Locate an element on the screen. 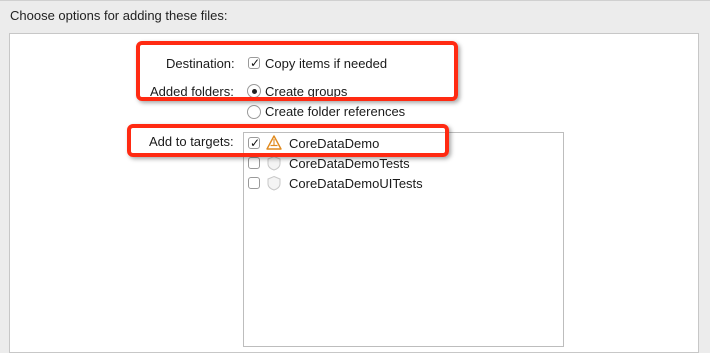  target-checkbox-coredatademouitests is located at coordinates (254, 183).